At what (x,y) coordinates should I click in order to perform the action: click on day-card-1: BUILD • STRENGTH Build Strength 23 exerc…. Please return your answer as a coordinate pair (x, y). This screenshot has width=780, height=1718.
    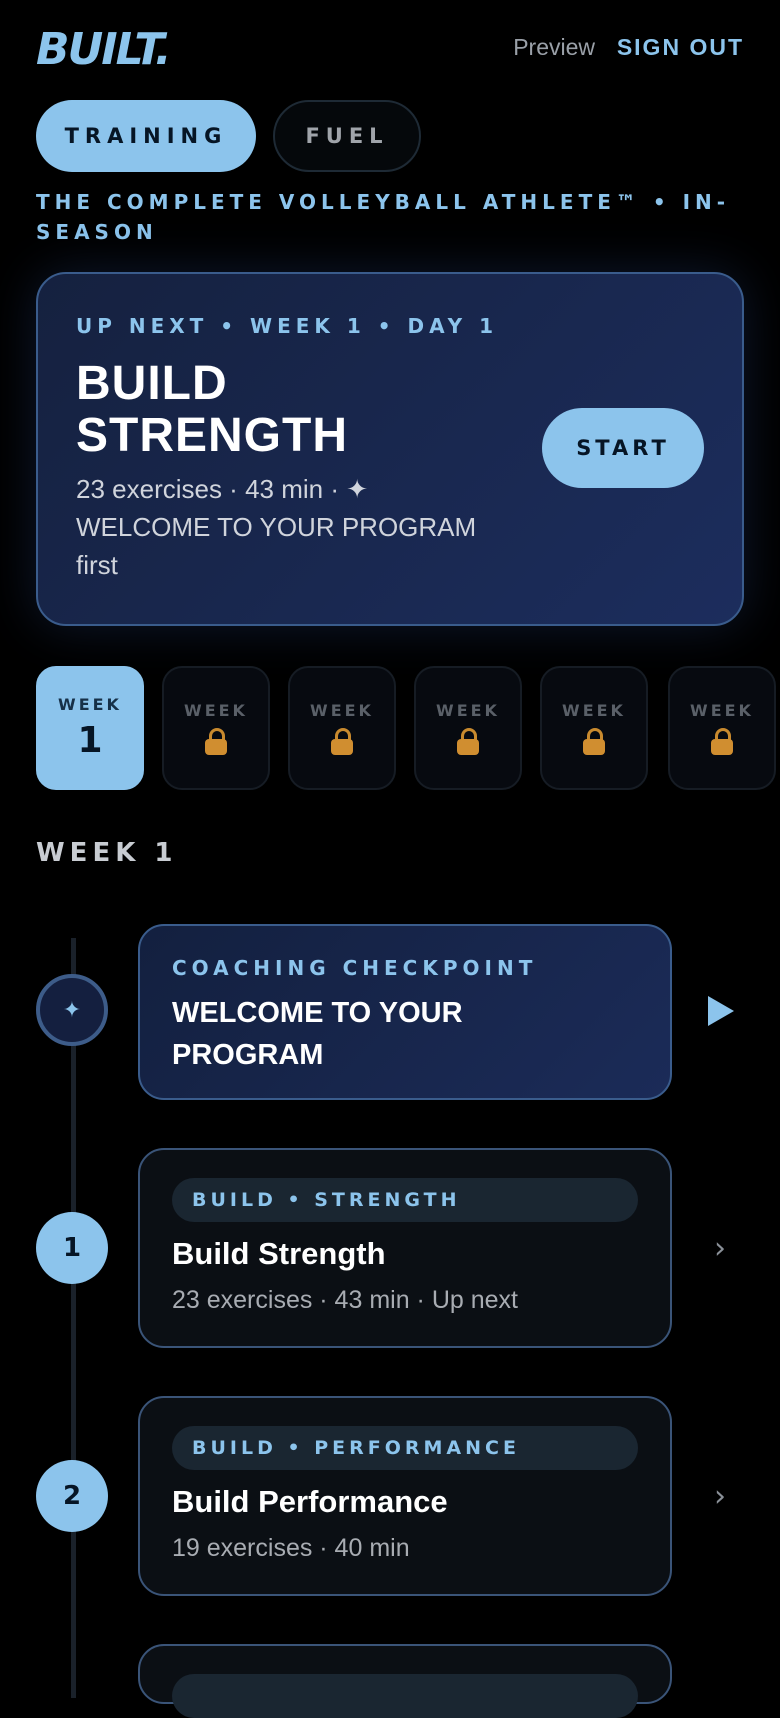
    Looking at the image, I should click on (405, 1248).